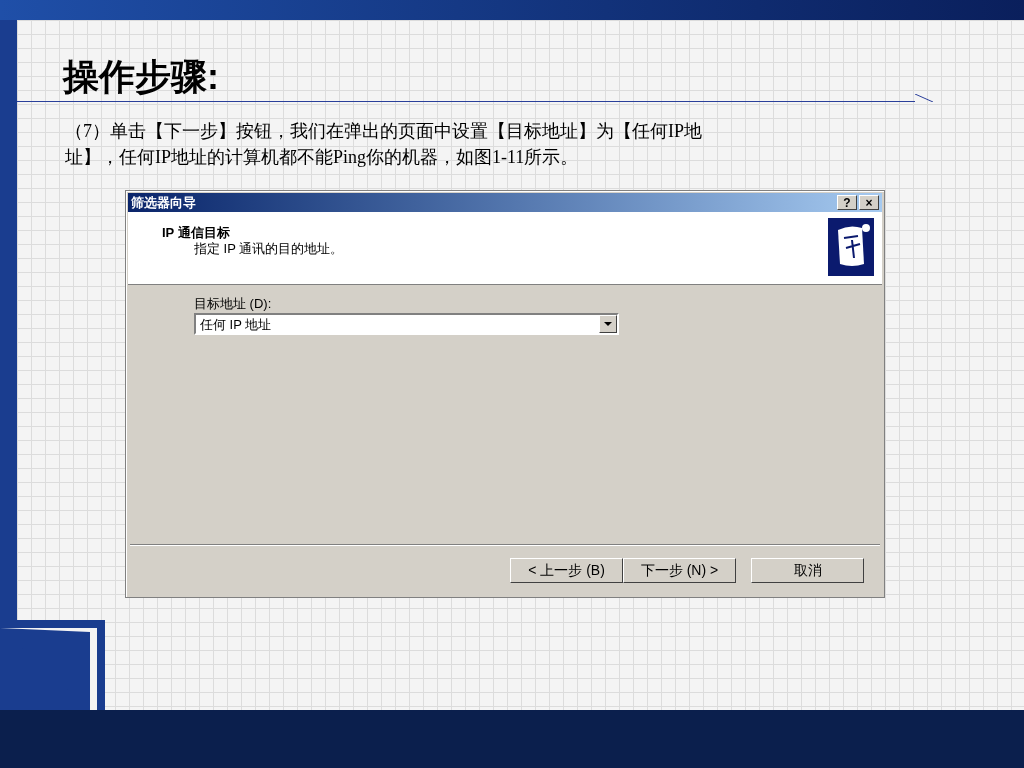 This screenshot has height=768, width=1024. Describe the element at coordinates (869, 202) in the screenshot. I see `close-button: ×` at that location.